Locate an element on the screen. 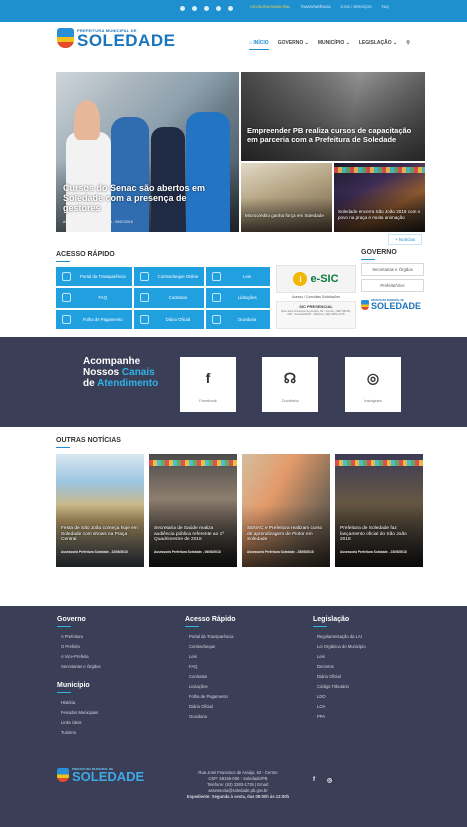 The width and height of the screenshot is (467, 827). top-link-ouvidoria: OUVIDORIA MUNICIPAL is located at coordinates (270, 7).